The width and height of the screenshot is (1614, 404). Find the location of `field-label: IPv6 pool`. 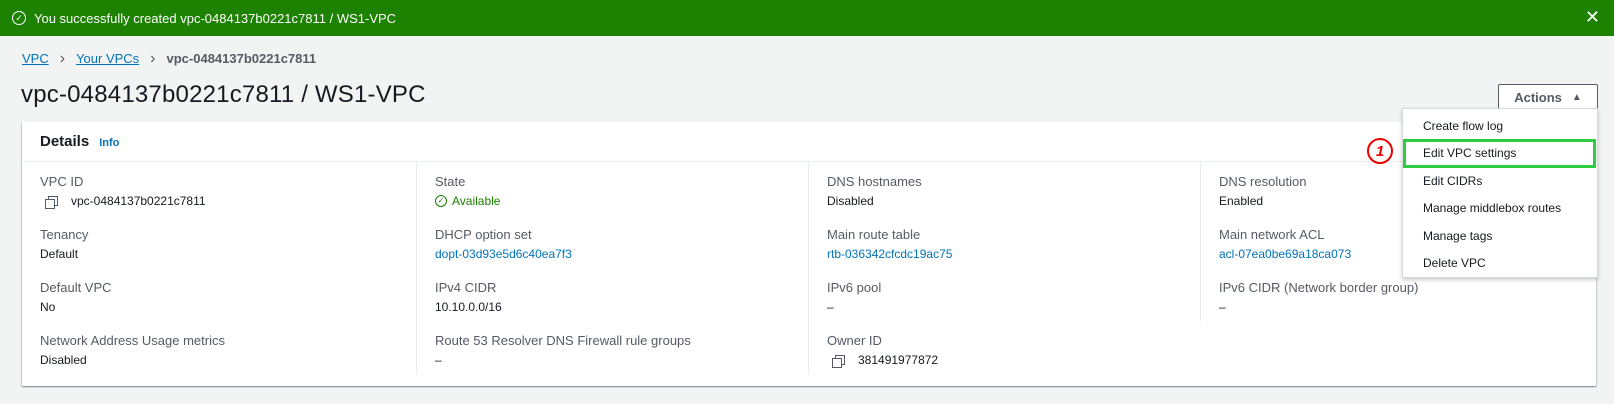

field-label: IPv6 pool is located at coordinates (854, 287).